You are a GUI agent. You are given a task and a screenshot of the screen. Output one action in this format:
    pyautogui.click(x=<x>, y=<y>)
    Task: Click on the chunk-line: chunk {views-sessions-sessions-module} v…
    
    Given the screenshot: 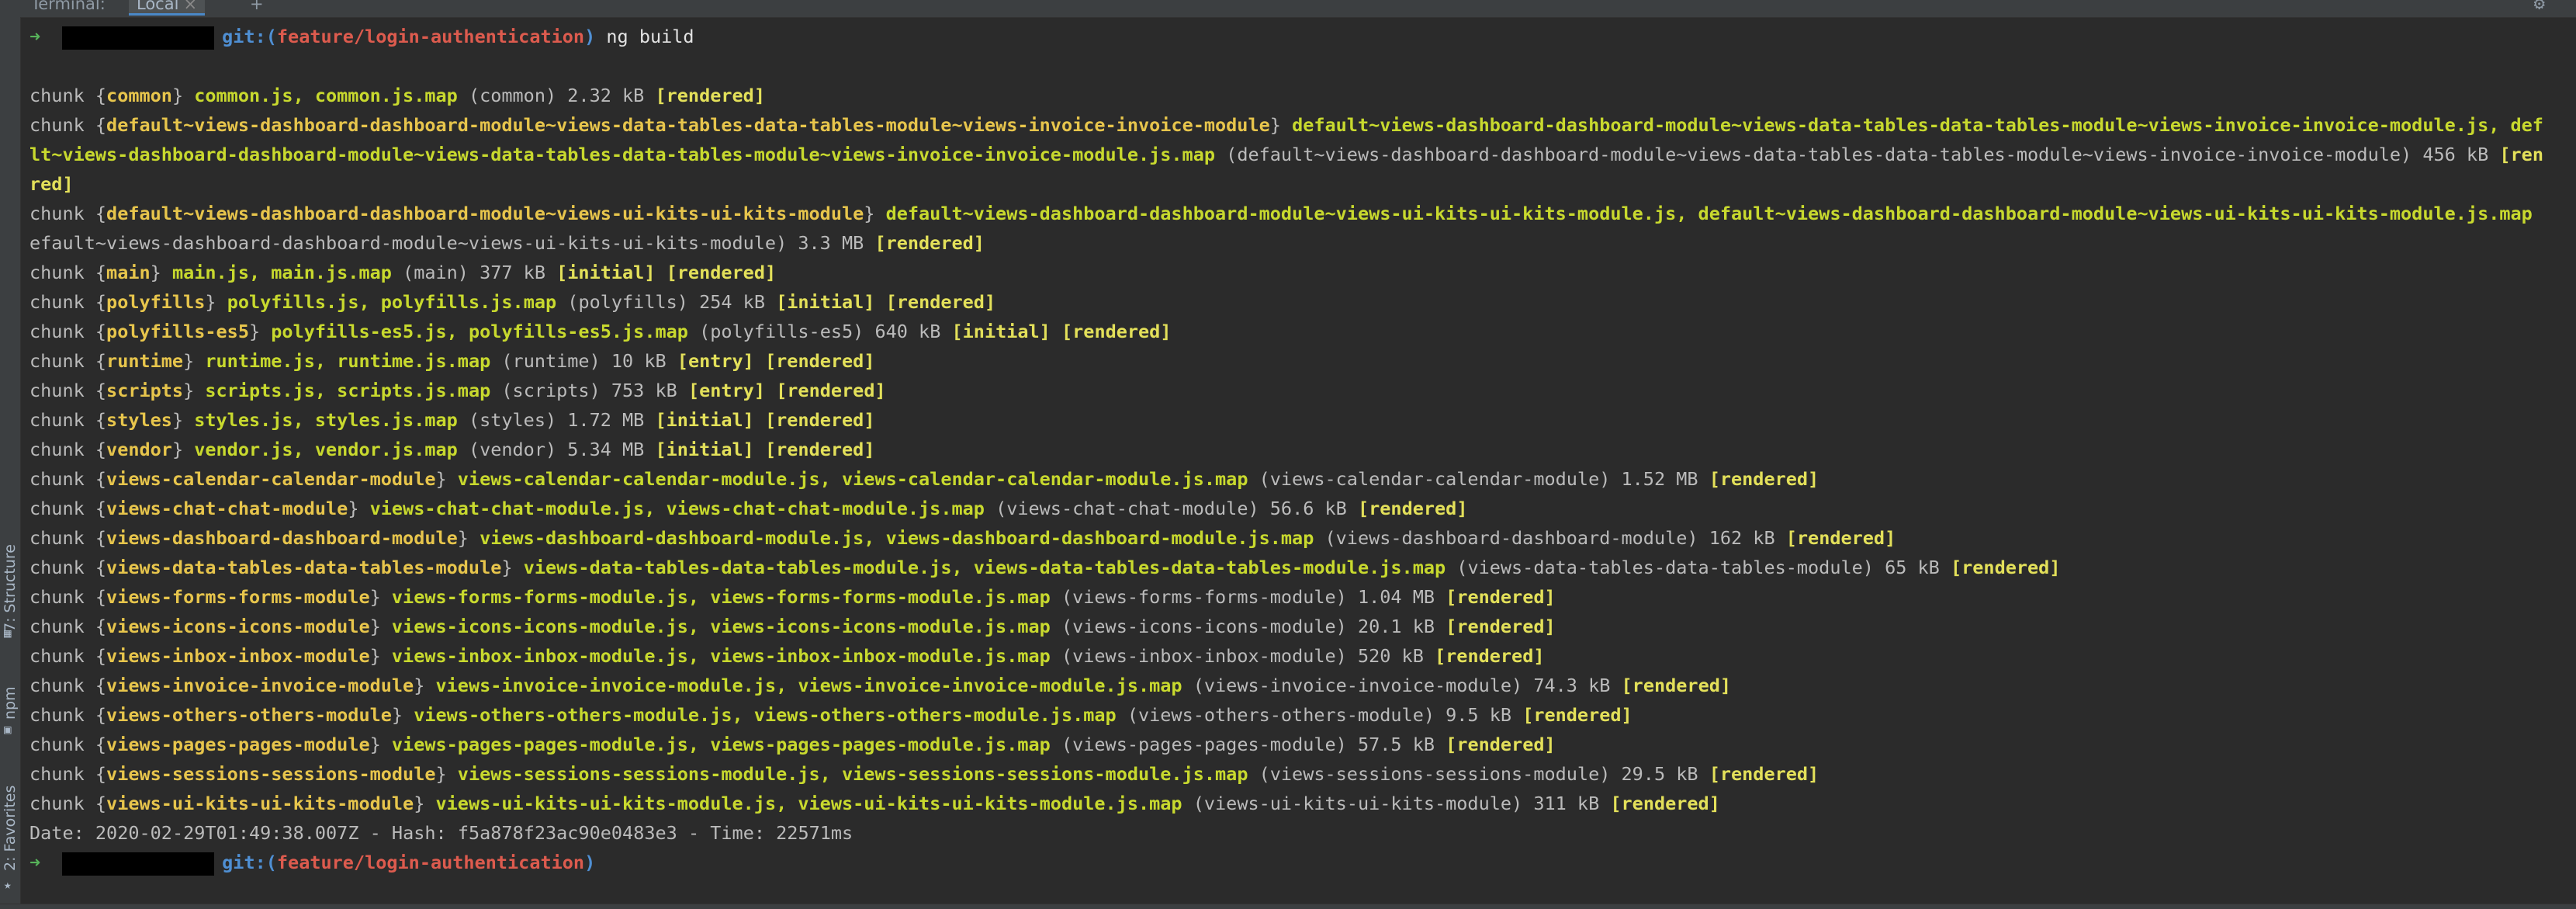 What is the action you would take?
    pyautogui.click(x=924, y=774)
    